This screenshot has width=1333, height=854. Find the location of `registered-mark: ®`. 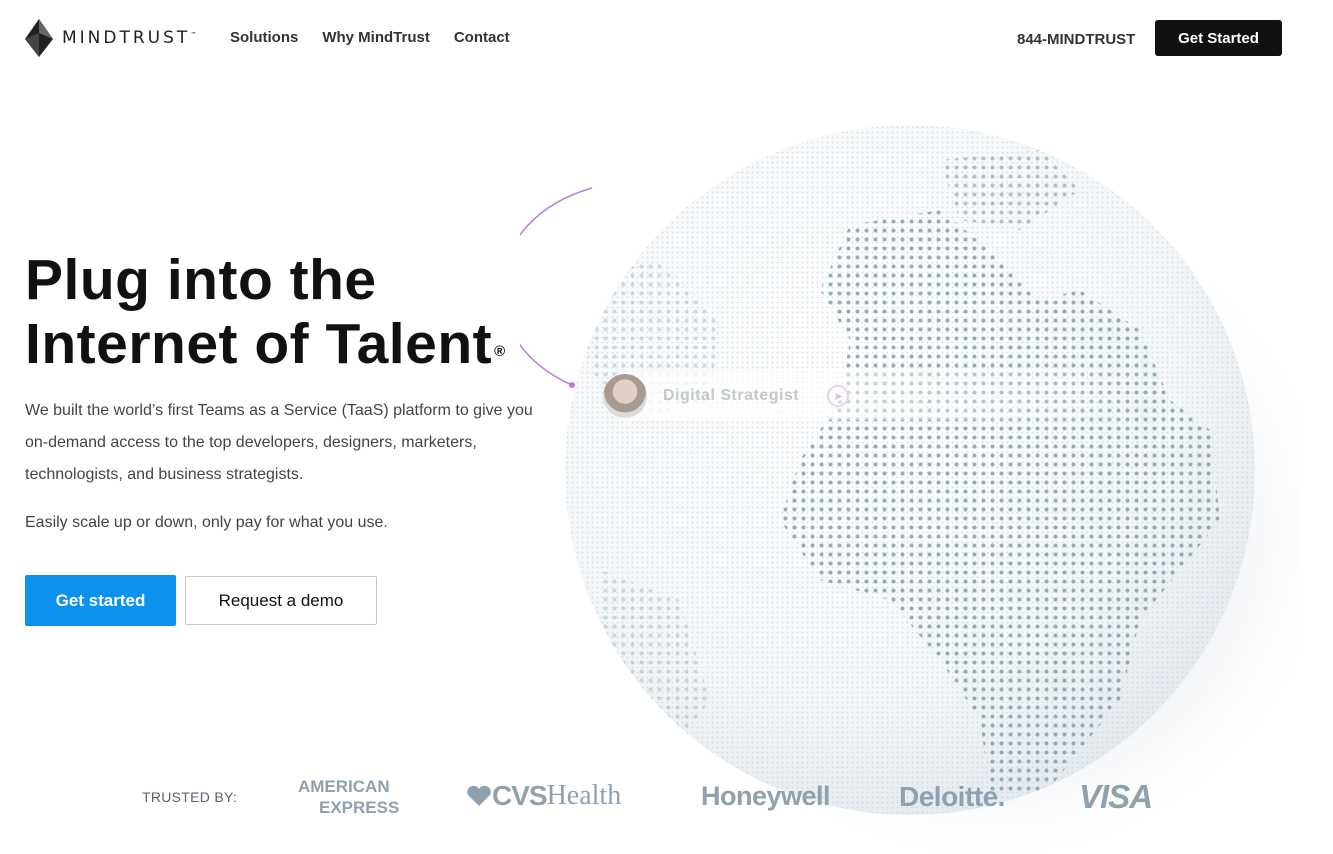

registered-mark: ® is located at coordinates (500, 351).